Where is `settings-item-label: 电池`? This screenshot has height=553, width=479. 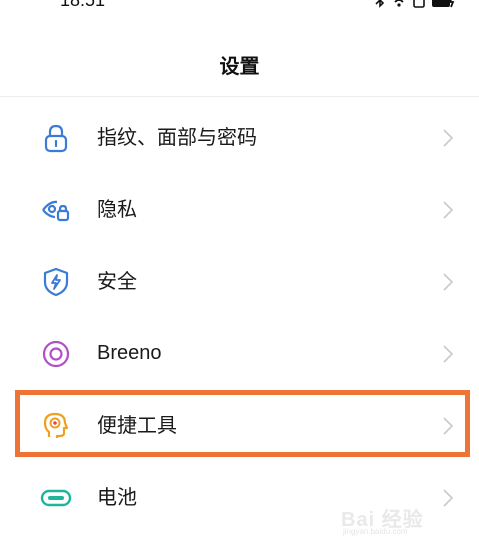 settings-item-label: 电池 is located at coordinates (117, 497).